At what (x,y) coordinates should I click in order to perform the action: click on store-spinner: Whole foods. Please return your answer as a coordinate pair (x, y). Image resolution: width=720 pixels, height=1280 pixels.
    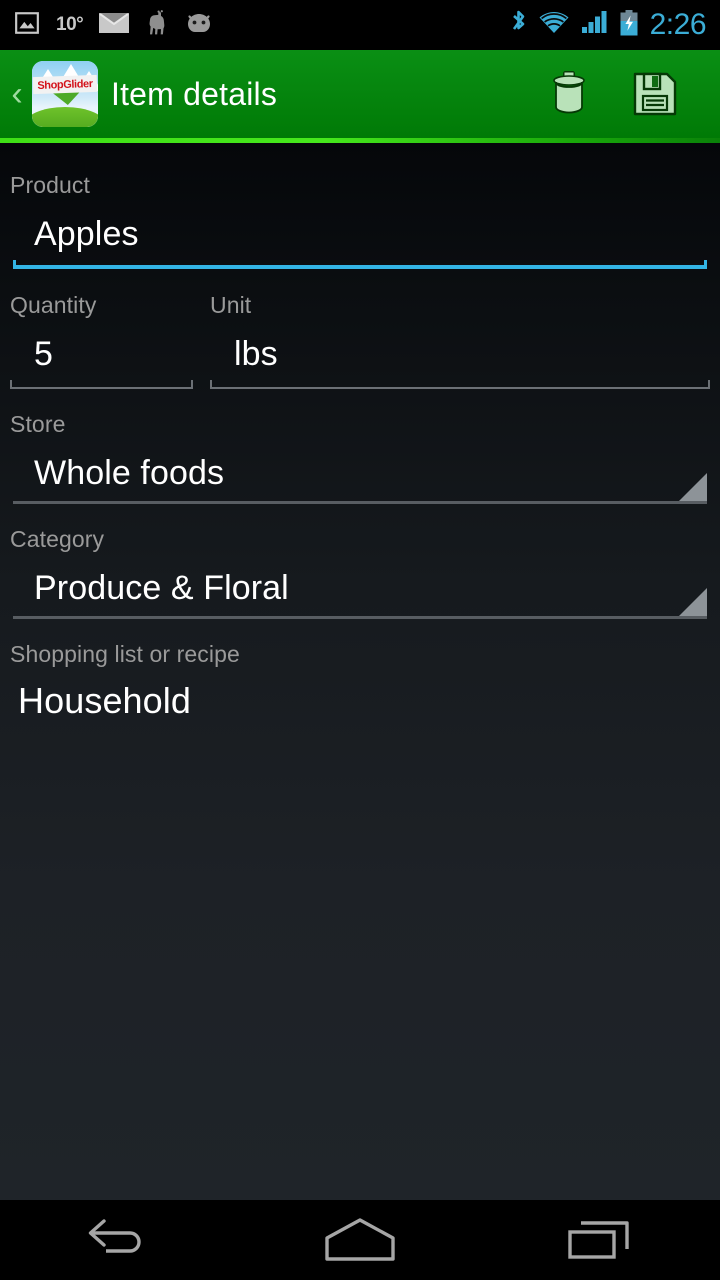
    Looking at the image, I should click on (360, 471).